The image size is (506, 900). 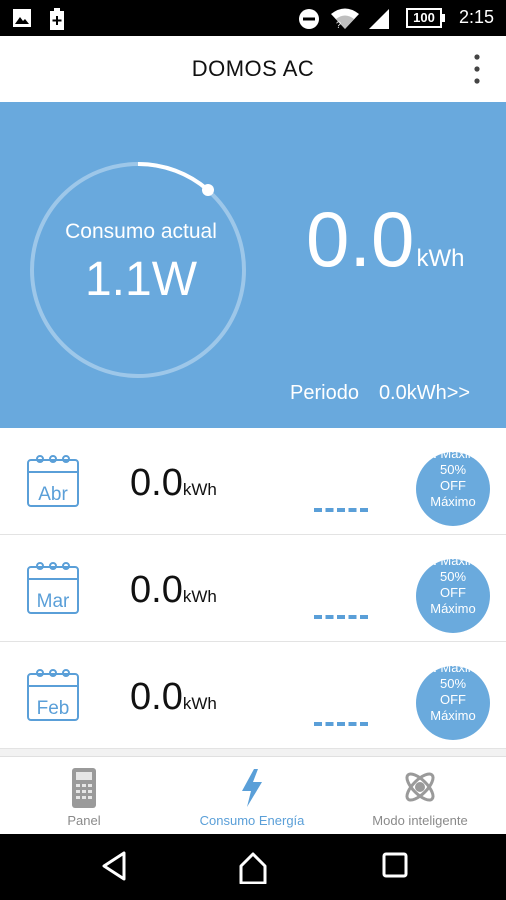 I want to click on nav-modo-inteligente: Modo inteligente, so click(x=420, y=796).